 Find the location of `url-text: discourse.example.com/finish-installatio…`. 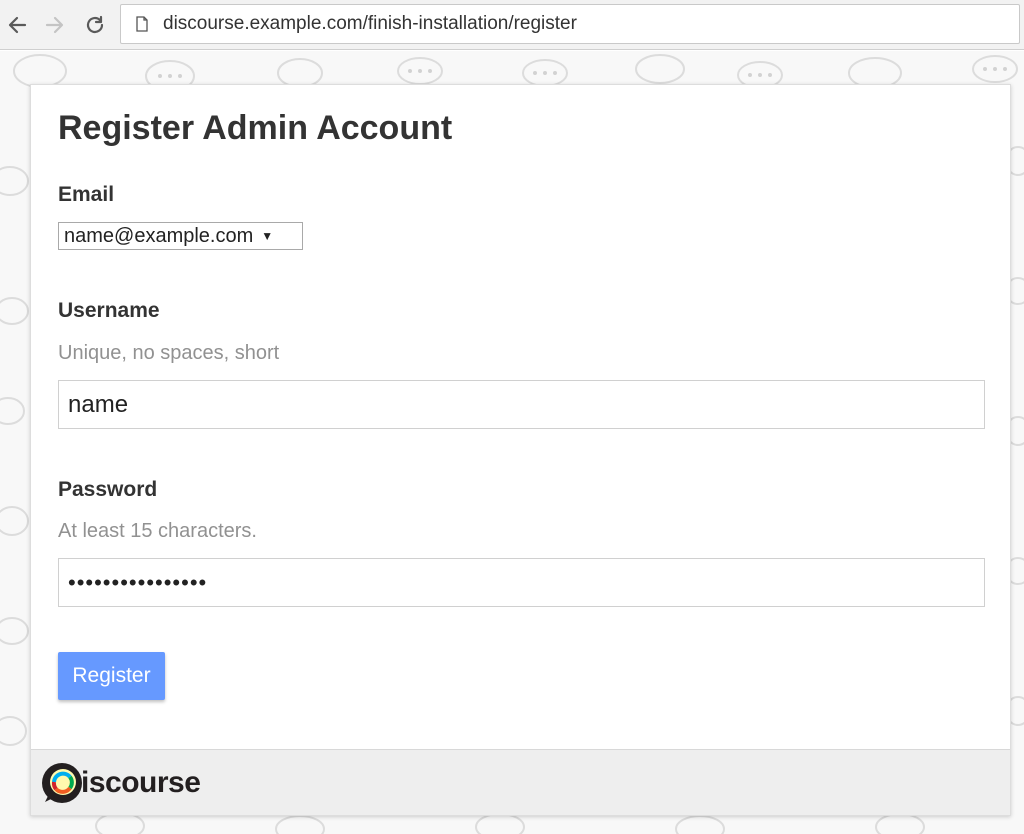

url-text: discourse.example.com/finish-installatio… is located at coordinates (370, 24).